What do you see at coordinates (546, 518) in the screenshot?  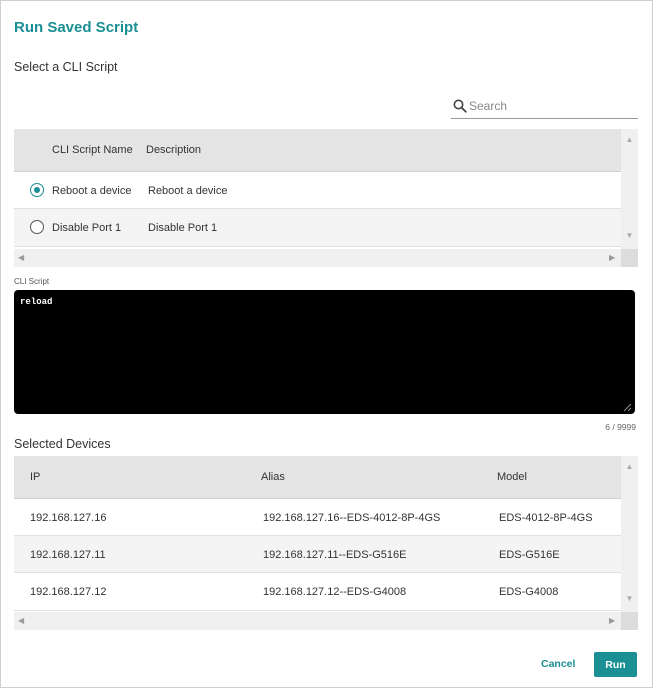 I see `device-model: EDS-4012-8P-4GS` at bounding box center [546, 518].